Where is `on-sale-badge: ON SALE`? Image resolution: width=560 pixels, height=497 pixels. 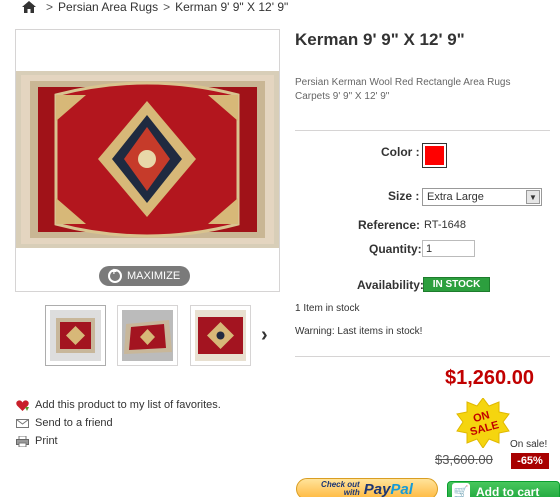
on-sale-badge: ON SALE is located at coordinates (483, 423).